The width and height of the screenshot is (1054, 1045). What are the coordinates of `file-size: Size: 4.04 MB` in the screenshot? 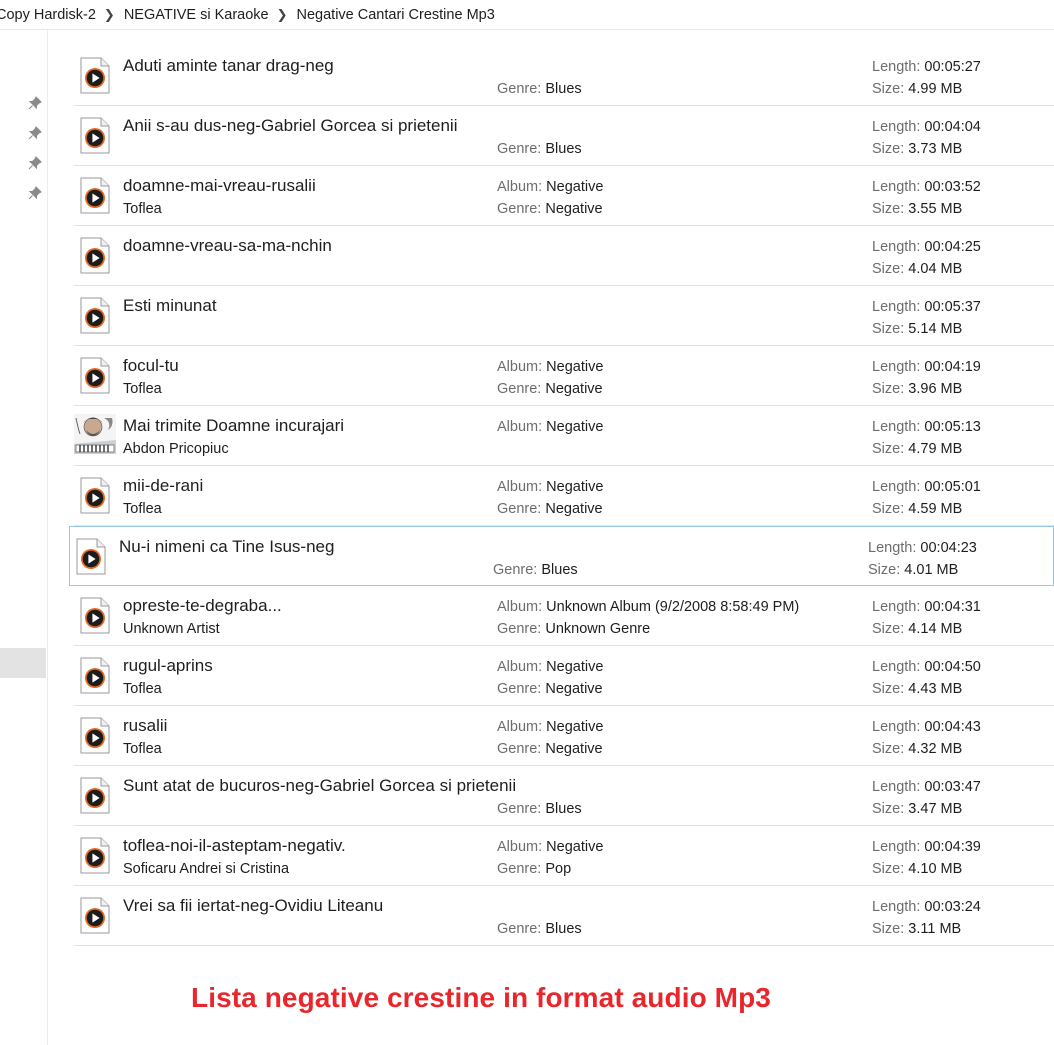 It's located at (917, 269).